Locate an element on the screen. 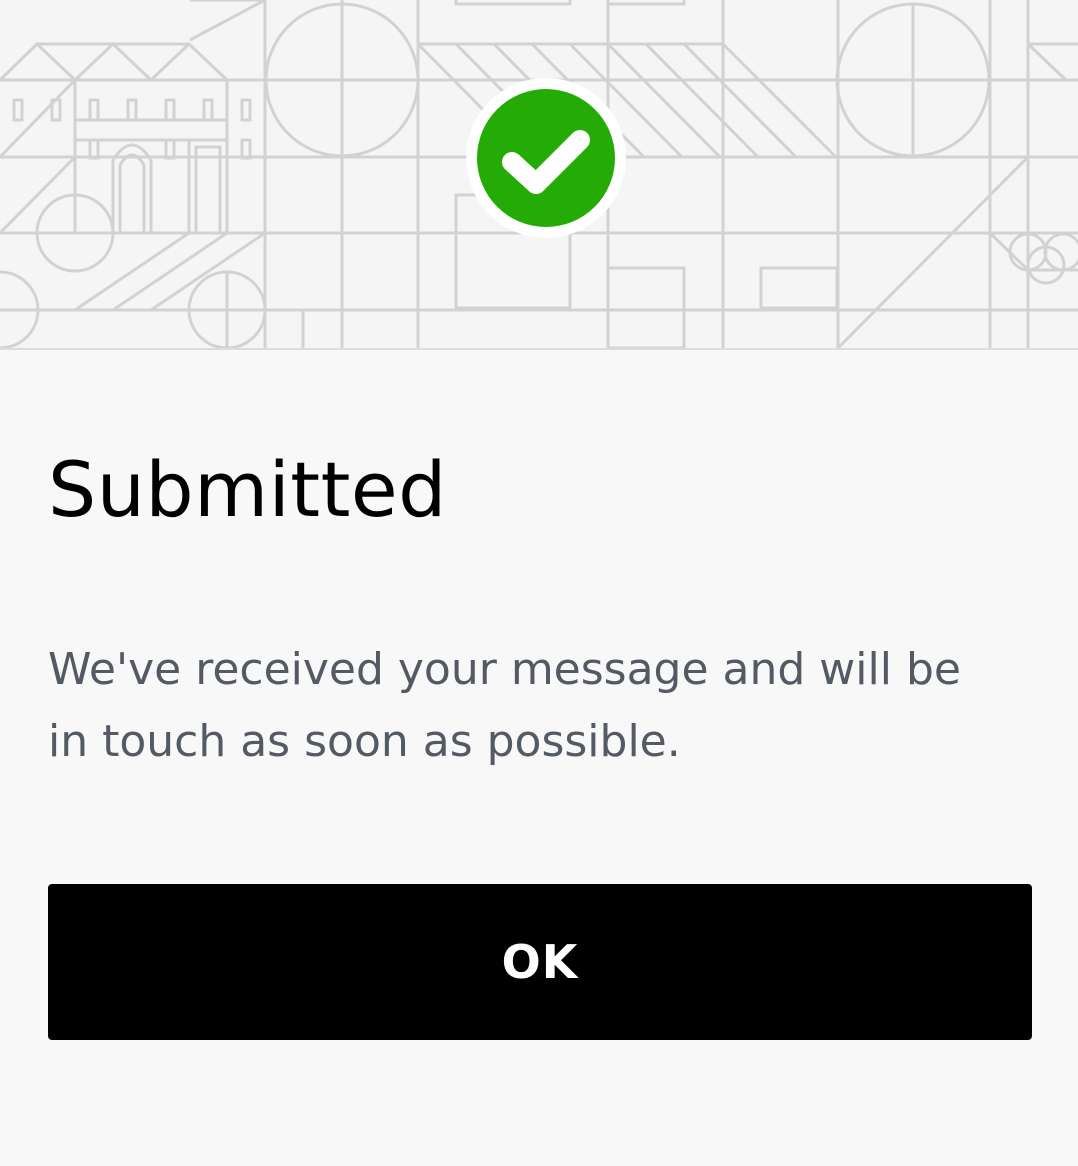 The width and height of the screenshot is (1078, 1166). page-title: Submitted is located at coordinates (247, 489).